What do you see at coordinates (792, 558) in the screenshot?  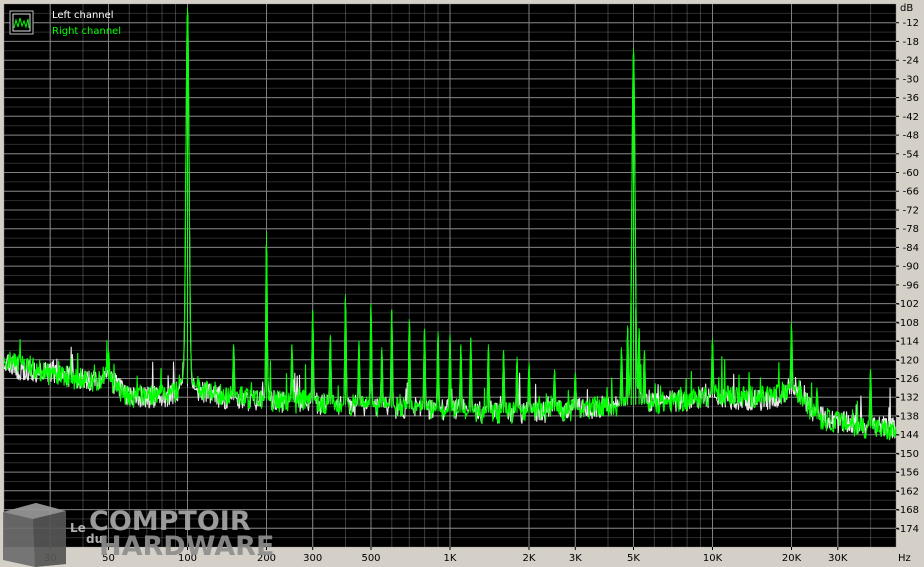 I see `x-tick-label: 20K` at bounding box center [792, 558].